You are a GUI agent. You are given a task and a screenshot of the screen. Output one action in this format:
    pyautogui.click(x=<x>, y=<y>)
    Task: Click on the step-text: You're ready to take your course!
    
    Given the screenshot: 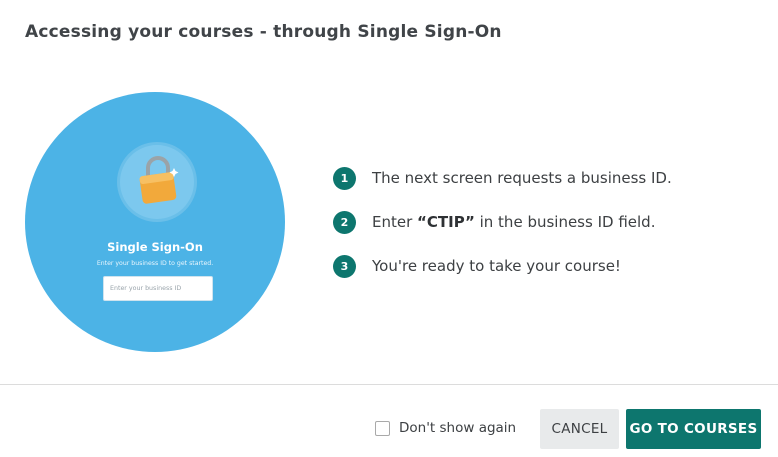 What is the action you would take?
    pyautogui.click(x=496, y=266)
    